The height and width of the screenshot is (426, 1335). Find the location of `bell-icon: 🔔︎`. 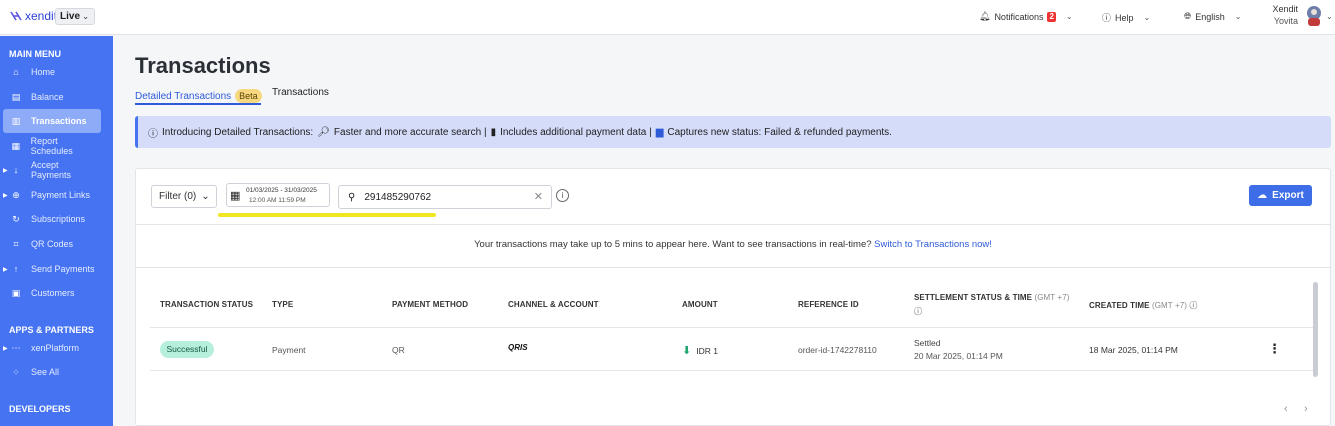

bell-icon: 🔔︎ is located at coordinates (985, 16).